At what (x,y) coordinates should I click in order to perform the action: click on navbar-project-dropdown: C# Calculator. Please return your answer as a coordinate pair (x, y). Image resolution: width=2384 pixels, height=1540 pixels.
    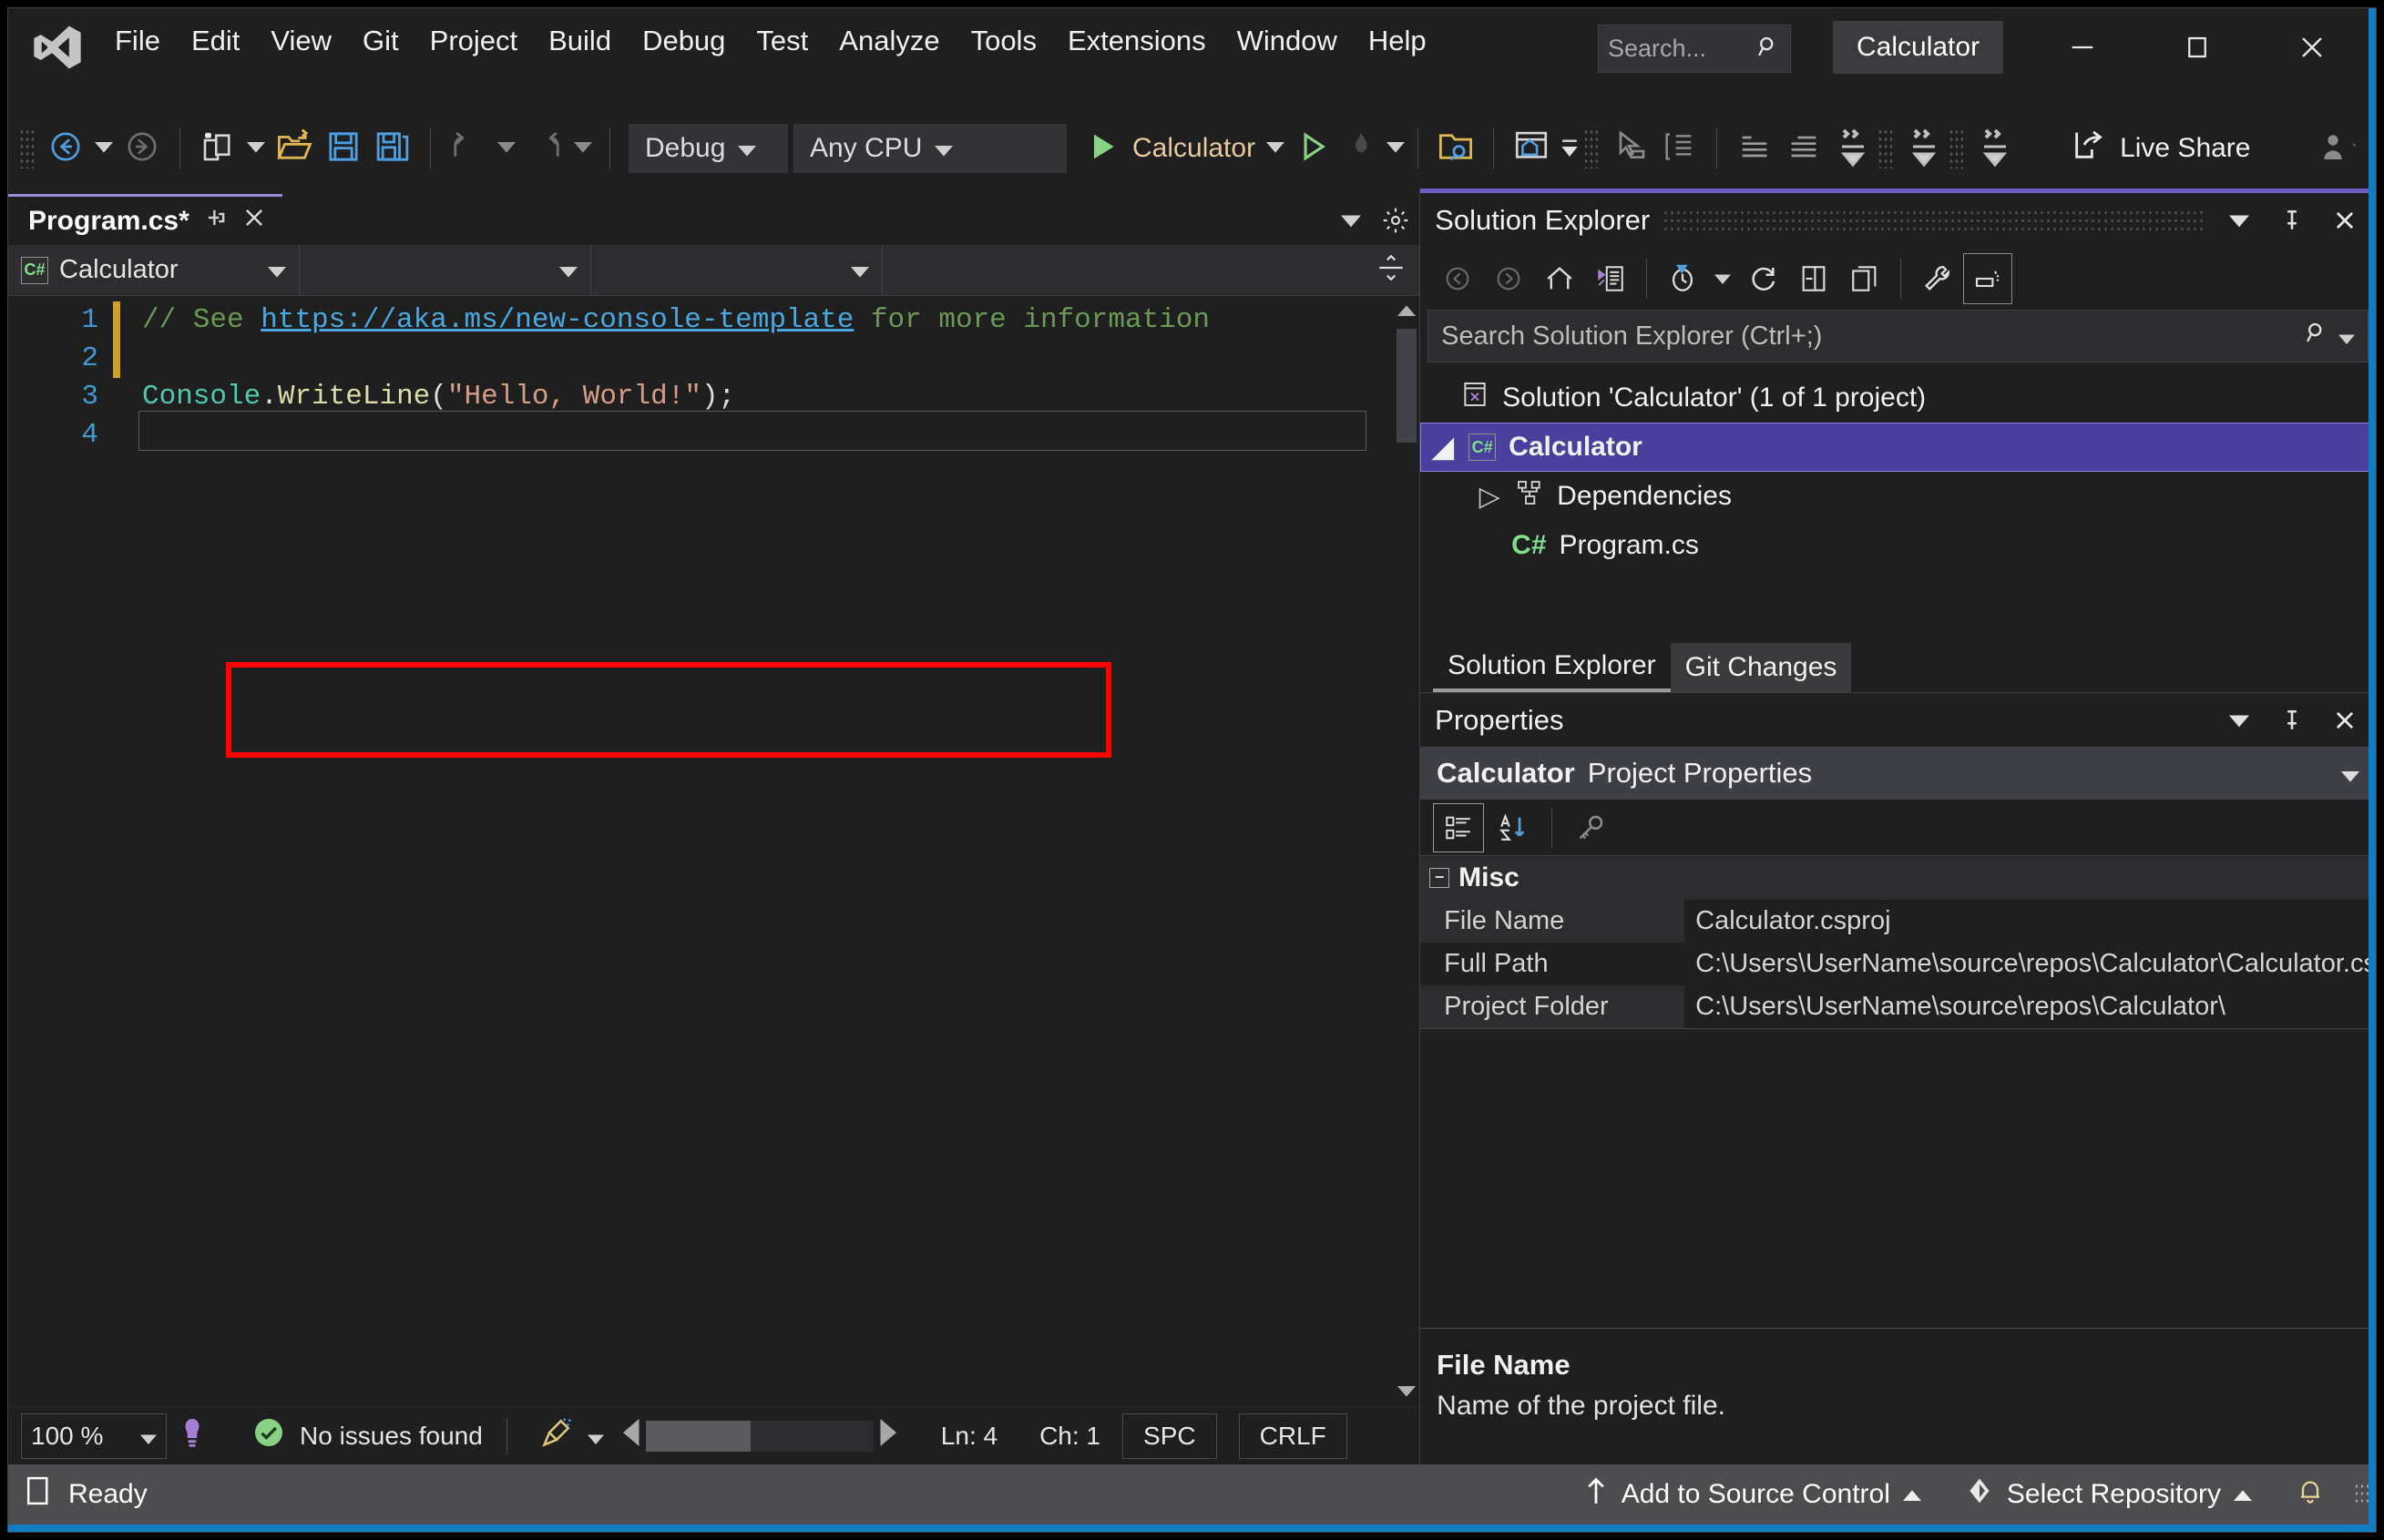
    Looking at the image, I should click on (154, 270).